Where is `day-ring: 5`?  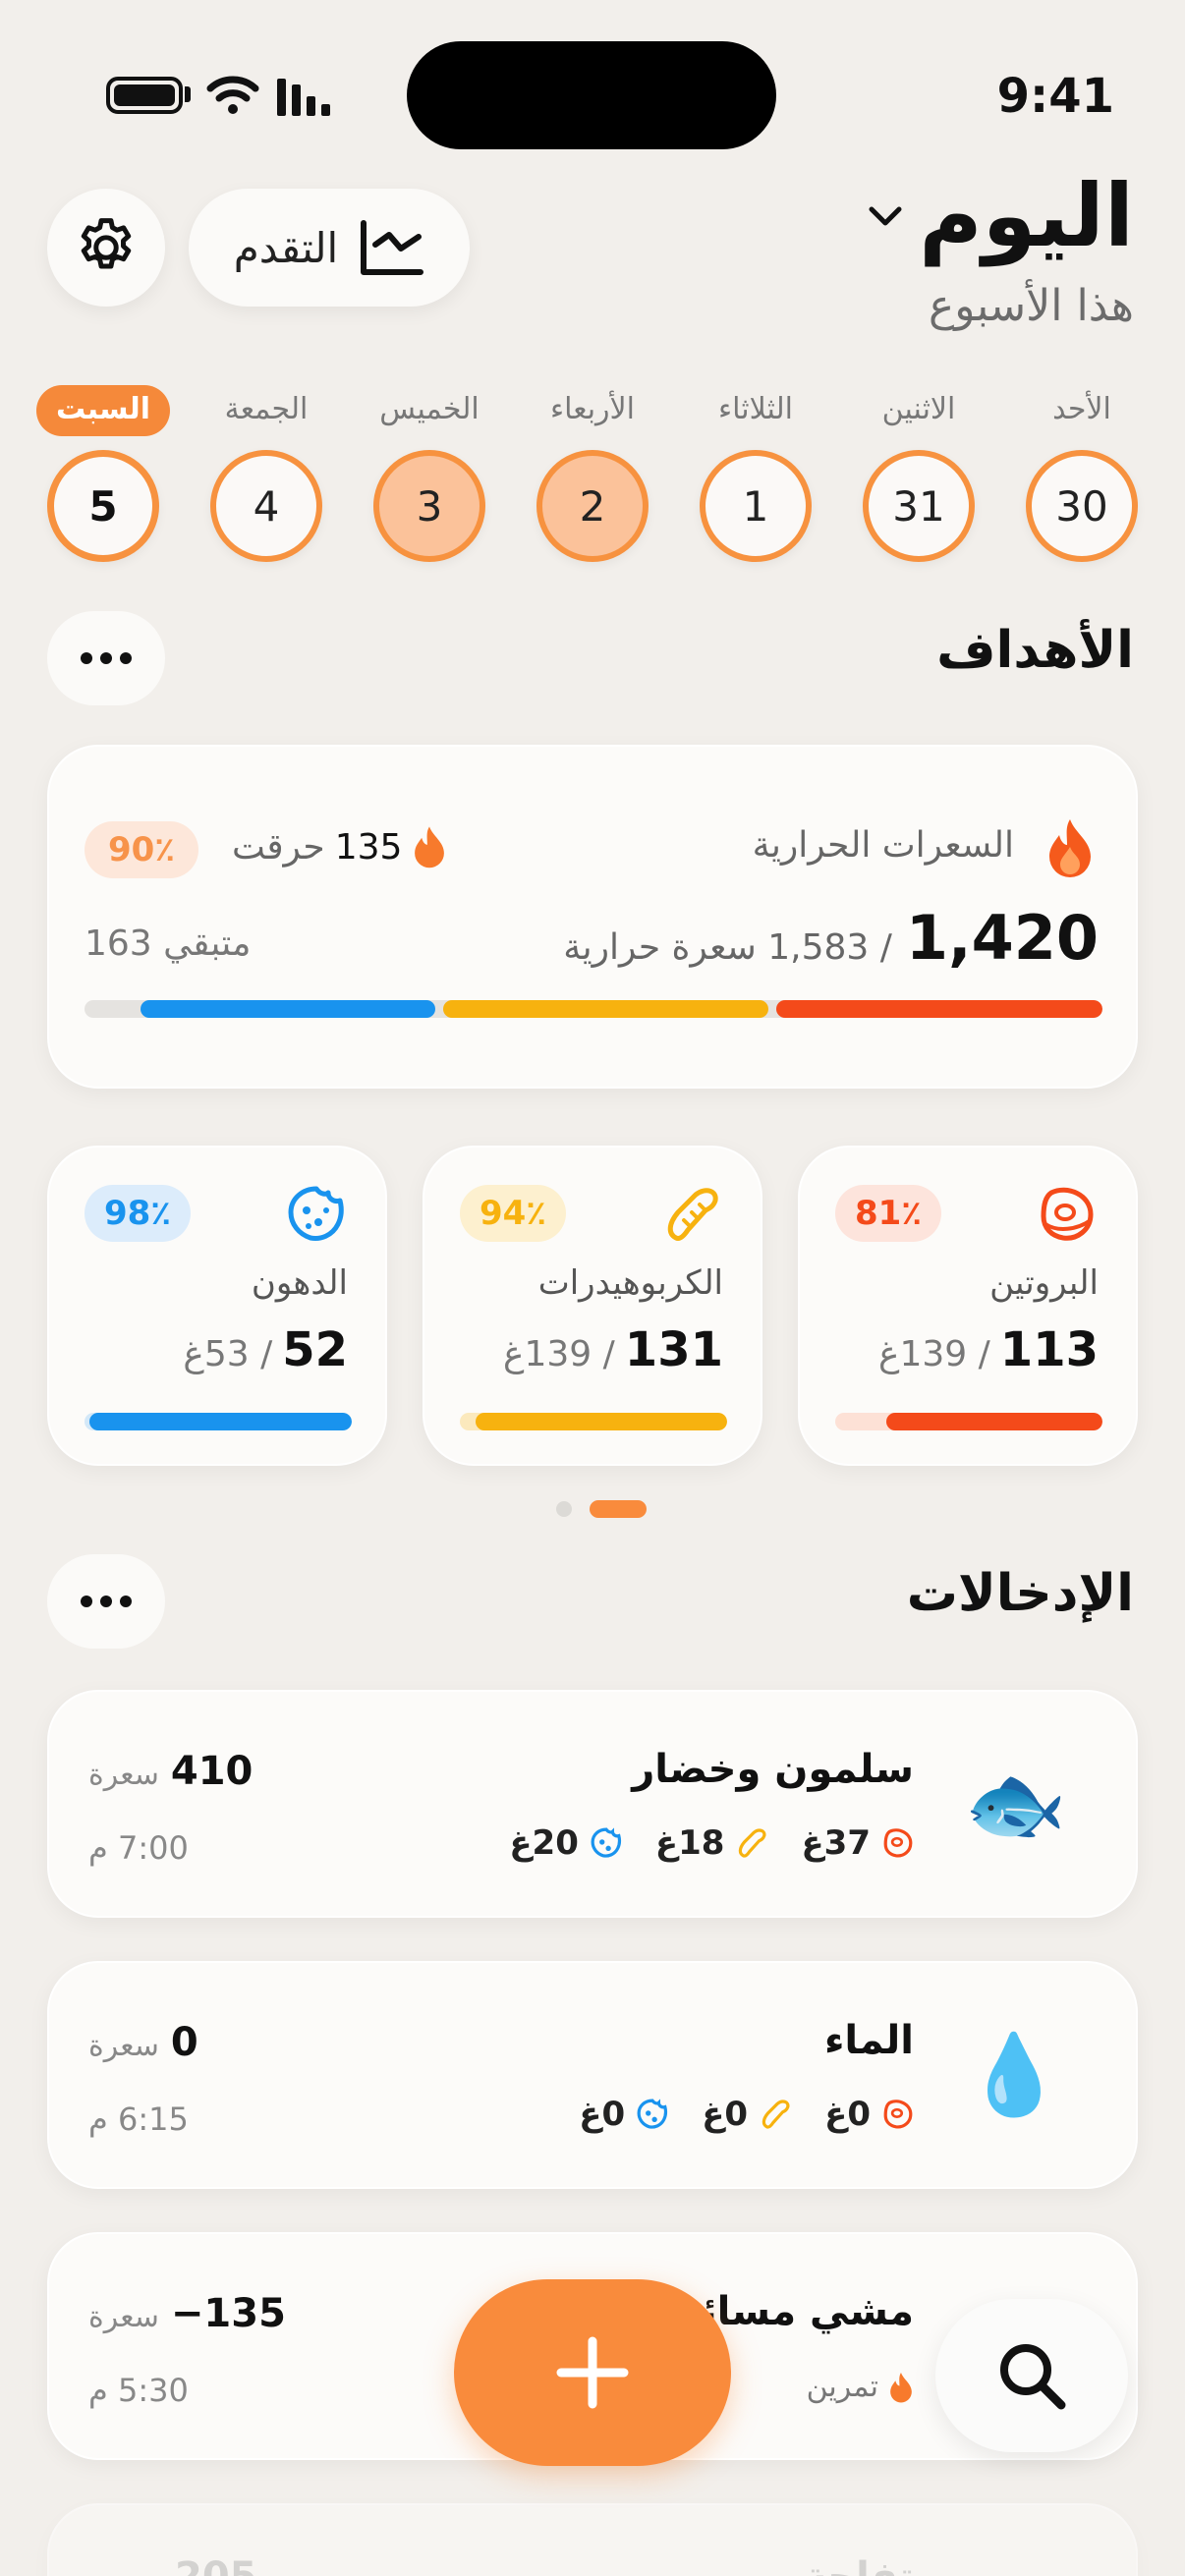
day-ring: 5 is located at coordinates (103, 506).